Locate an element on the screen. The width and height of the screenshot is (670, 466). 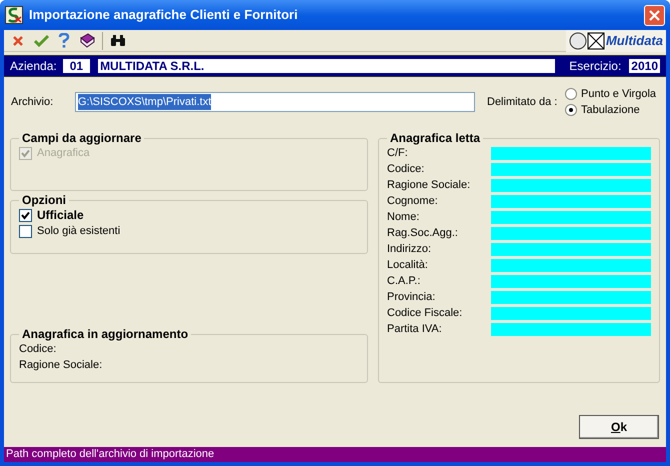
logo-text: Multidata is located at coordinates (634, 41).